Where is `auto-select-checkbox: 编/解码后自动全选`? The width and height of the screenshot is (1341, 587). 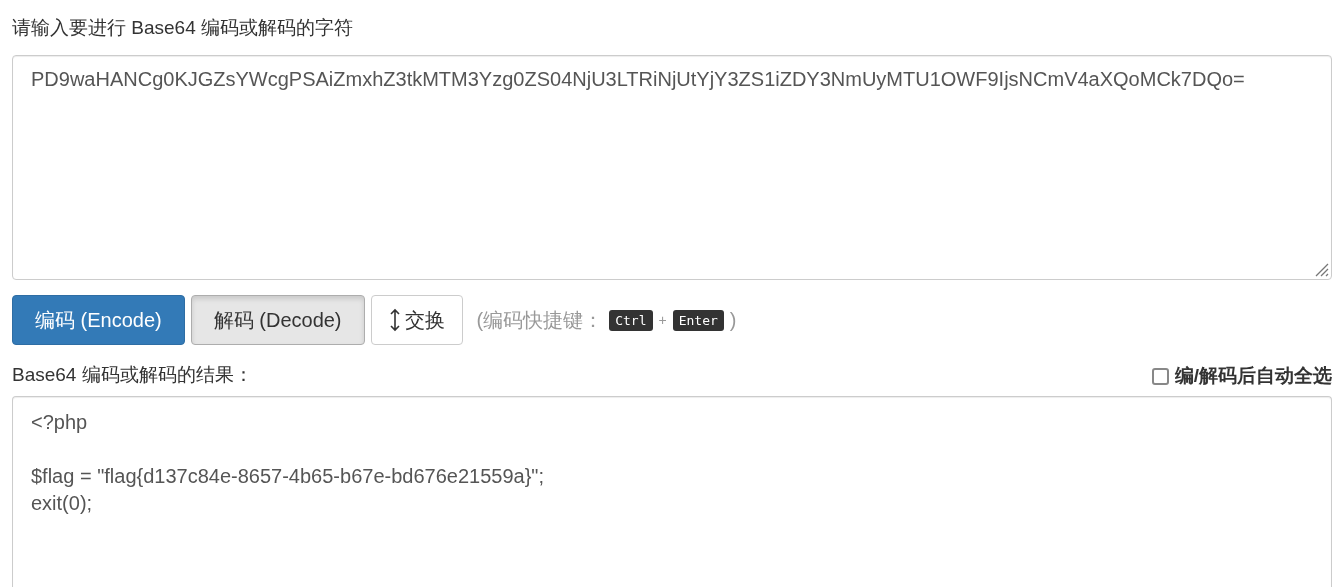
auto-select-checkbox: 编/解码后自动全选 is located at coordinates (1241, 376).